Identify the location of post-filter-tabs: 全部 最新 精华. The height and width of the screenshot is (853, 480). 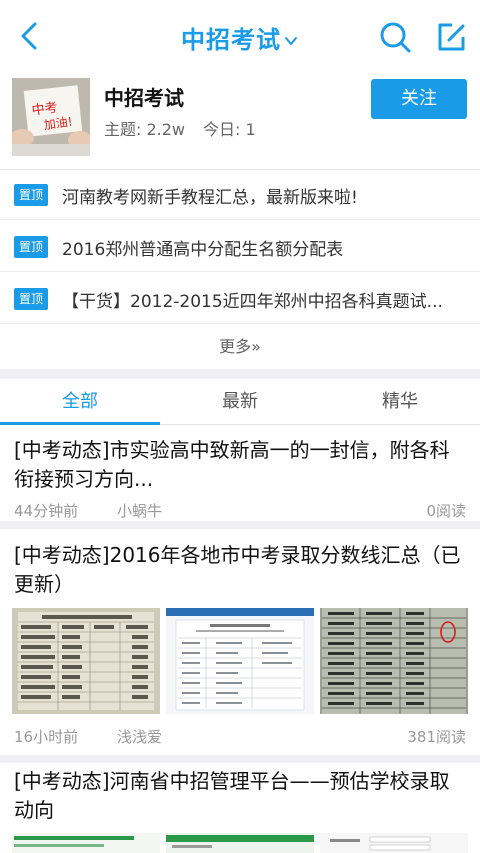
(240, 402).